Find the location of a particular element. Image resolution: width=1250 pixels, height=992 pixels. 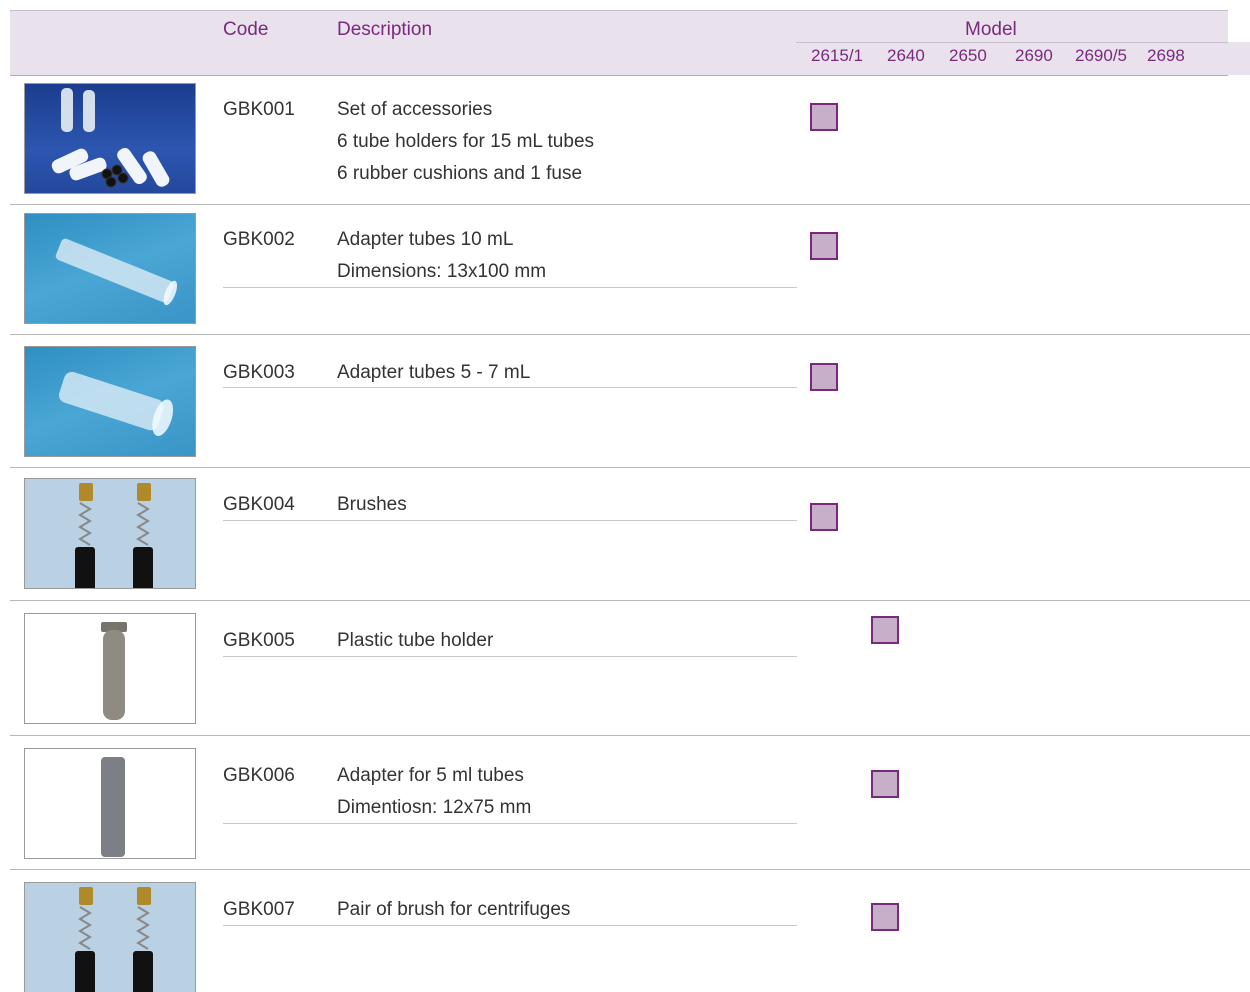

model-col-2615-1: 2615/1 is located at coordinates (837, 55).